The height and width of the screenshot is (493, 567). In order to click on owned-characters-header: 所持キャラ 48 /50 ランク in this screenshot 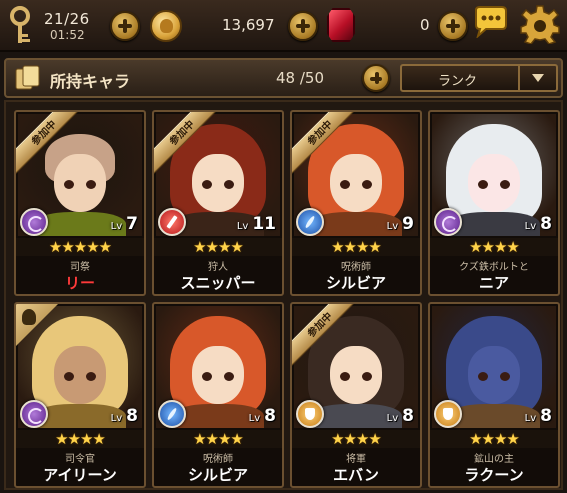, I will do `click(283, 78)`.